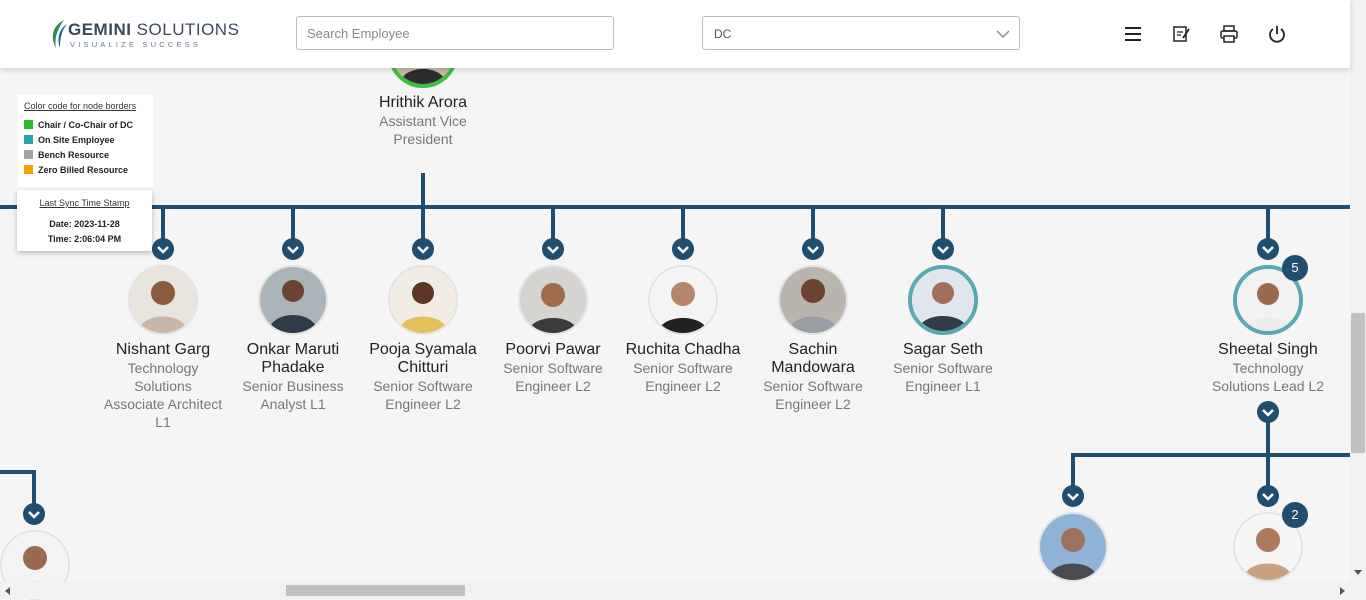 This screenshot has height=600, width=1366. I want to click on notes-icon, so click(1181, 34).